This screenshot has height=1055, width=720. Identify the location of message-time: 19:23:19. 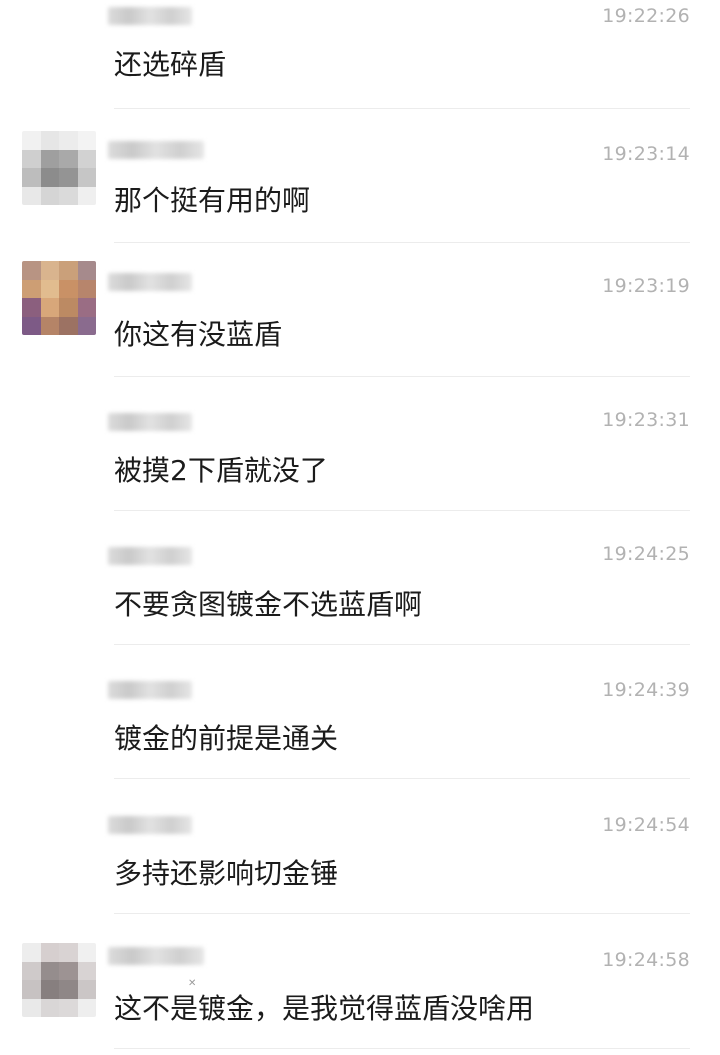
(646, 286).